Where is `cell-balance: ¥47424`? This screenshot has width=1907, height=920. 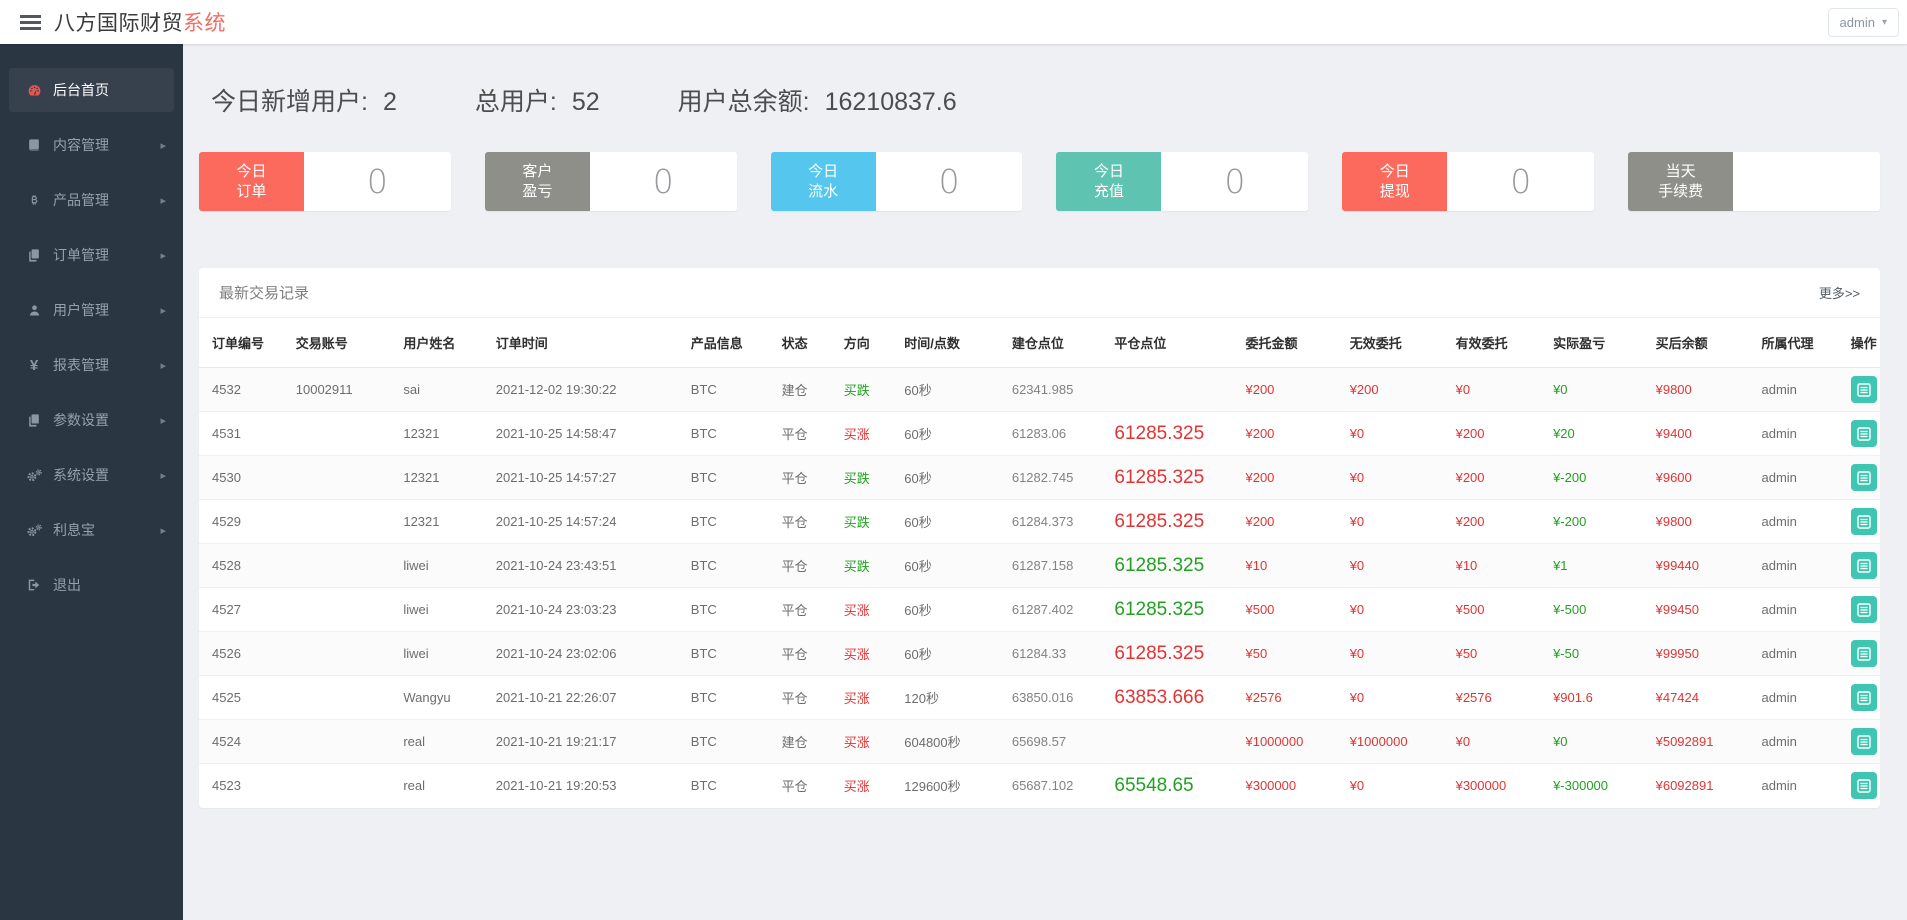 cell-balance: ¥47424 is located at coordinates (1677, 697).